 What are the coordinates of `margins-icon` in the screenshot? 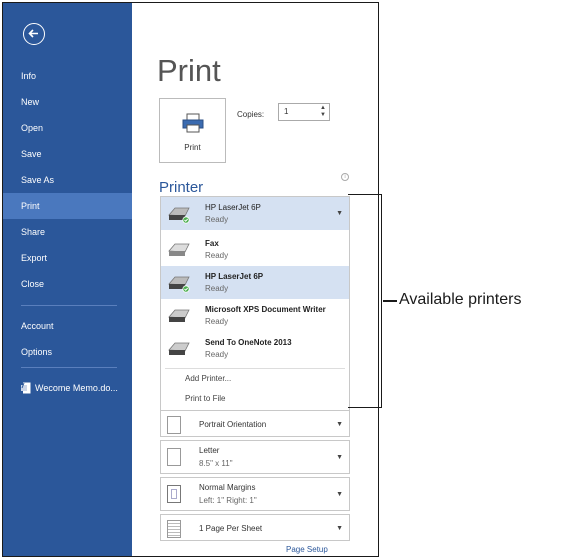 It's located at (174, 494).